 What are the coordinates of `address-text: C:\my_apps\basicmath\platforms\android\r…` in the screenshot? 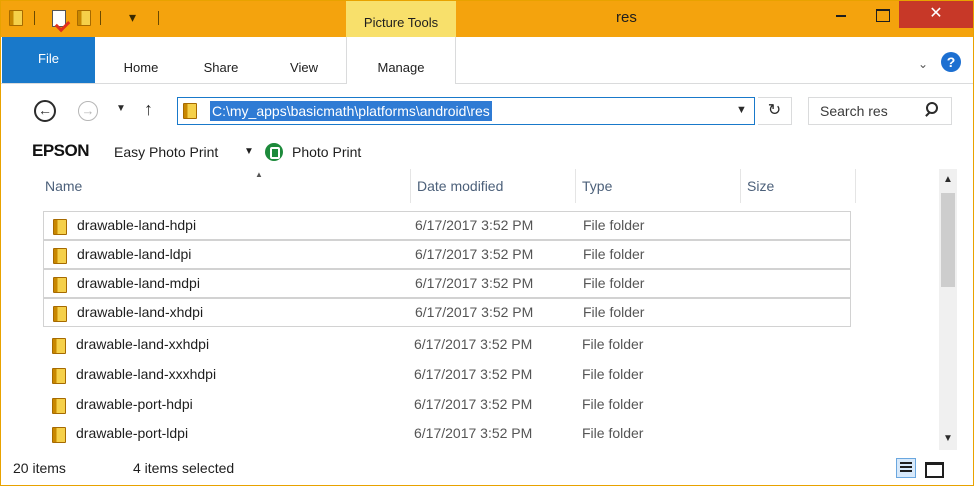 It's located at (351, 111).